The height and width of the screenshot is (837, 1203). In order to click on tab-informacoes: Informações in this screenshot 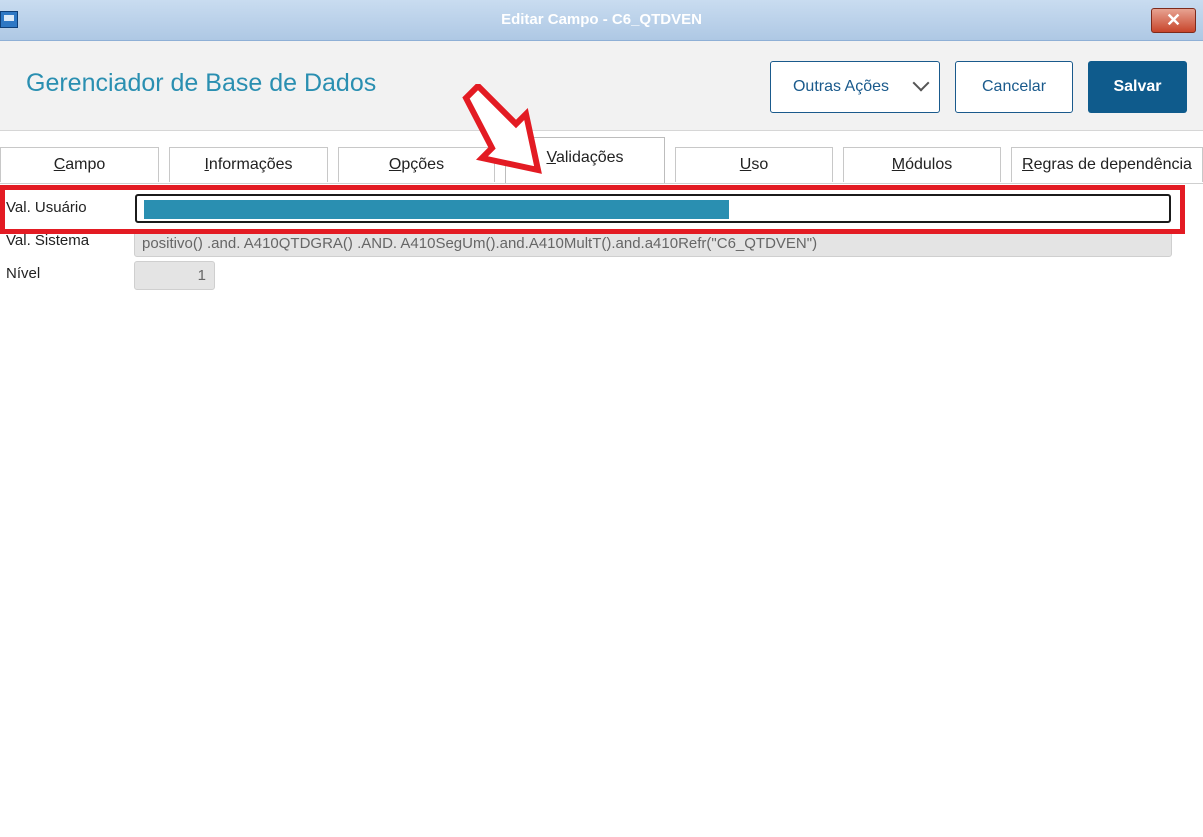, I will do `click(248, 164)`.